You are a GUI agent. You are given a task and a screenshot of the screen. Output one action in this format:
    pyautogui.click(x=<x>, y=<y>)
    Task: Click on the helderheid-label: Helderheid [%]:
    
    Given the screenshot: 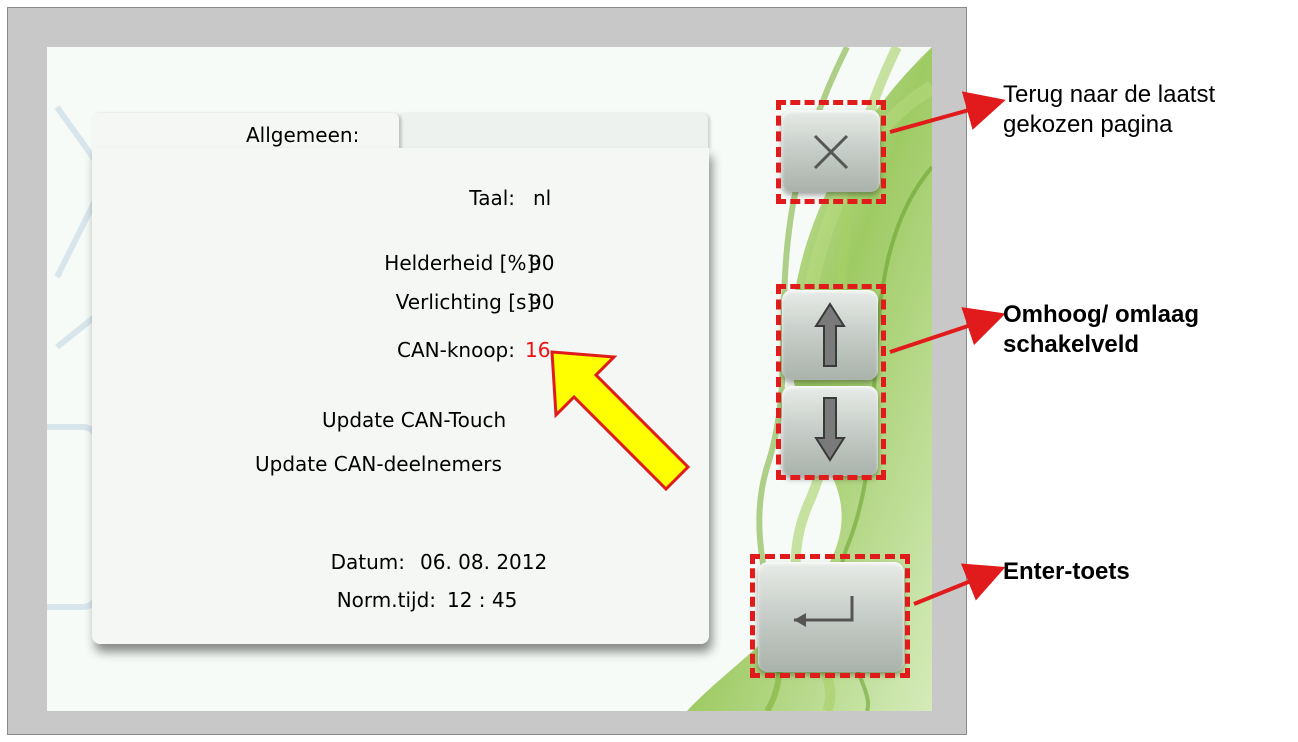 What is the action you would take?
    pyautogui.click(x=462, y=263)
    